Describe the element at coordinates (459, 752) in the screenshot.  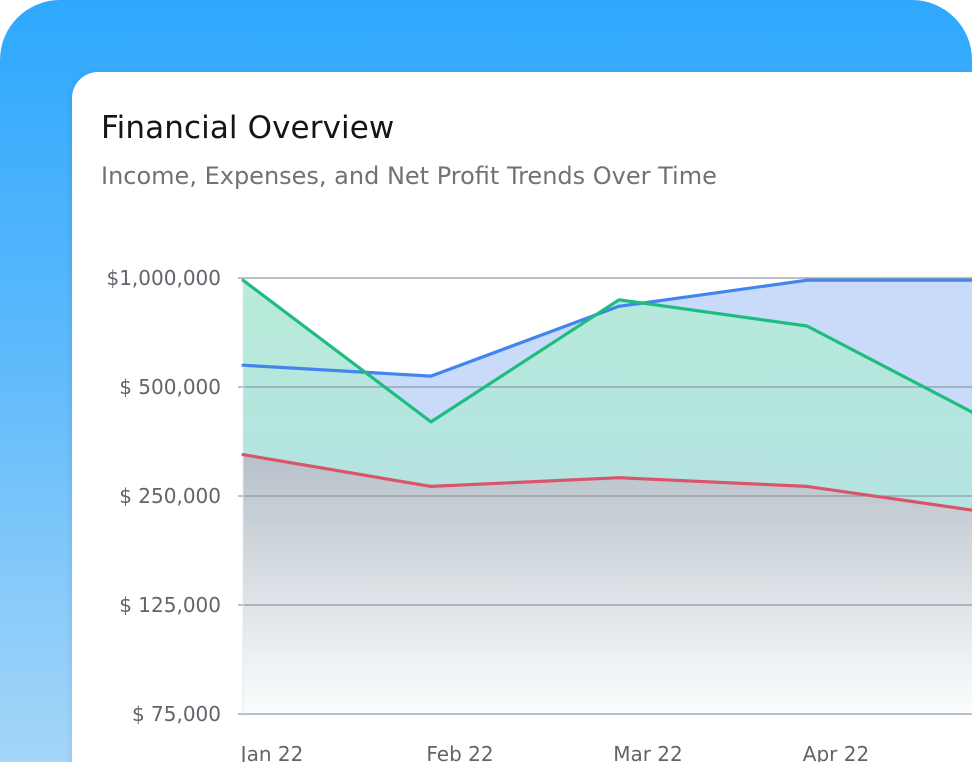
I see `x-tick-label: Feb 22` at that location.